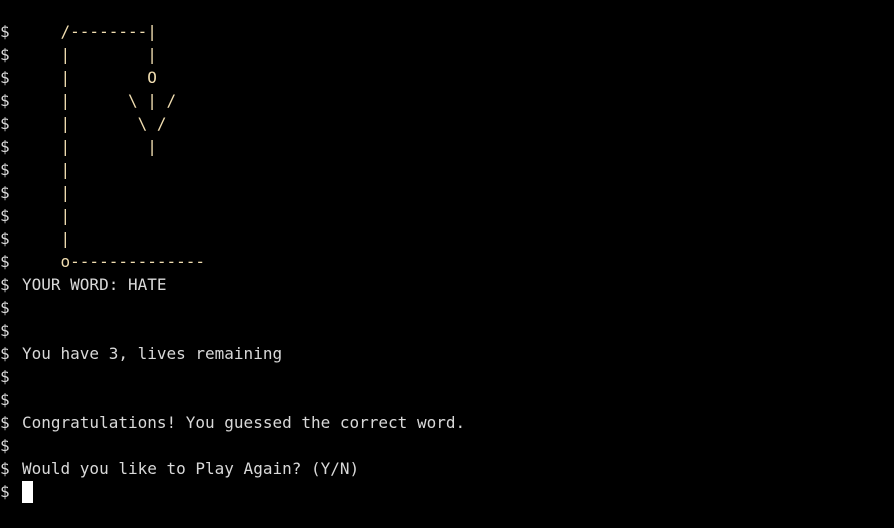  What do you see at coordinates (447, 77) in the screenshot?
I see `terminal-line: $ | O` at bounding box center [447, 77].